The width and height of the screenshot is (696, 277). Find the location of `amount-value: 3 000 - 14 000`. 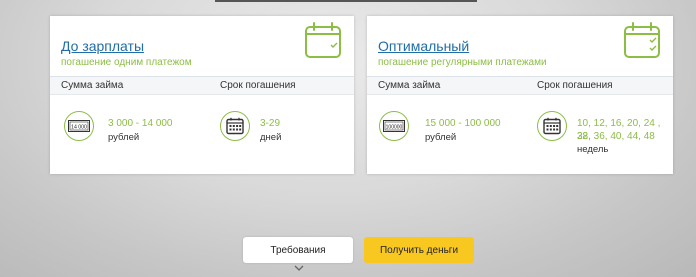

amount-value: 3 000 - 14 000 is located at coordinates (140, 123).